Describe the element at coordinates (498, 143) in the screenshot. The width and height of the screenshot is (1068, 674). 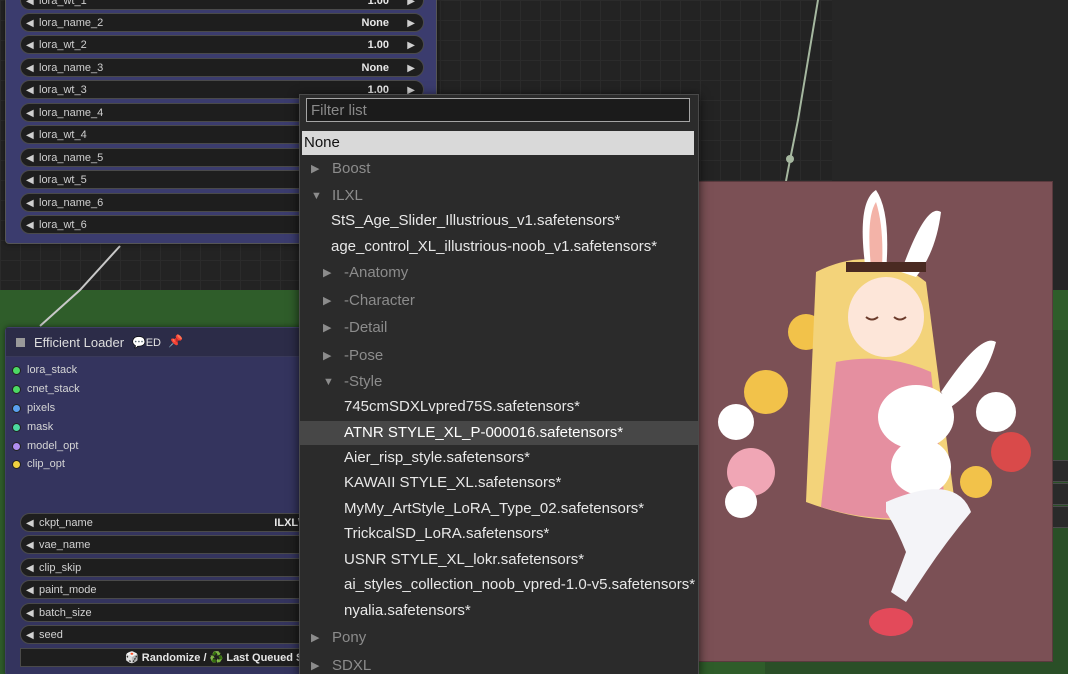
I see `menu-item-none: None` at that location.